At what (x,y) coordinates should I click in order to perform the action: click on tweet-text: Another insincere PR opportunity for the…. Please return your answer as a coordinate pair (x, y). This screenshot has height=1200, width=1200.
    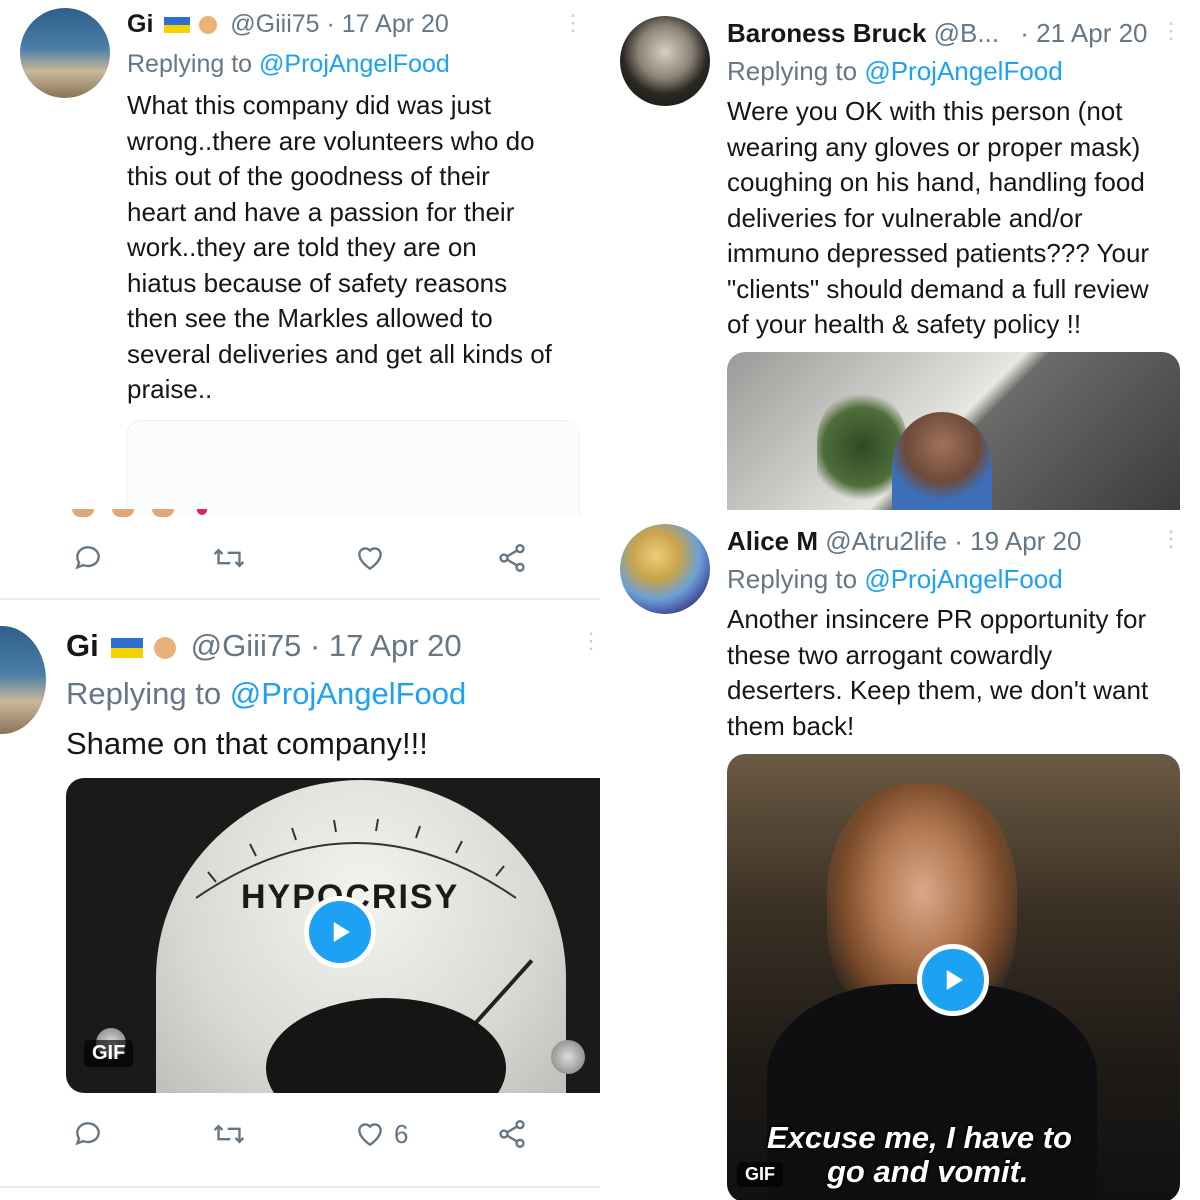
    Looking at the image, I should click on (937, 673).